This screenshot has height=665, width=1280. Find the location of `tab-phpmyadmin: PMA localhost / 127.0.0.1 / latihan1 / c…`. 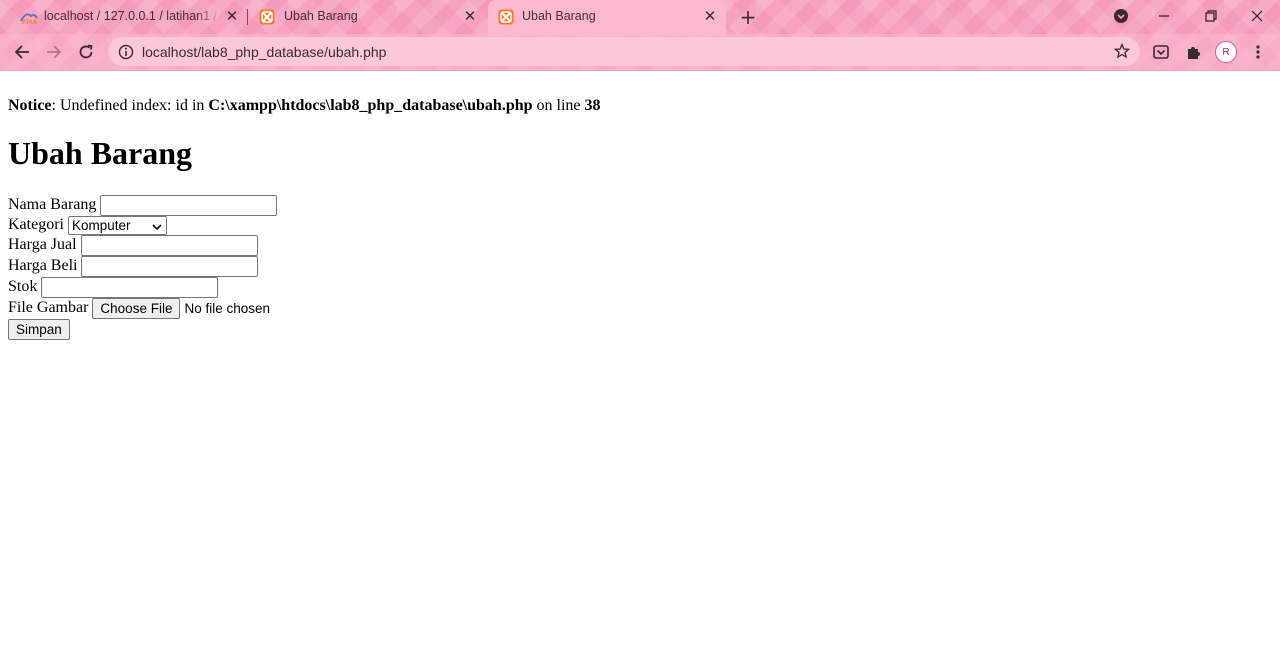

tab-phpmyadmin: PMA localhost / 127.0.0.1 / latihan1 / c… is located at coordinates (127, 17).